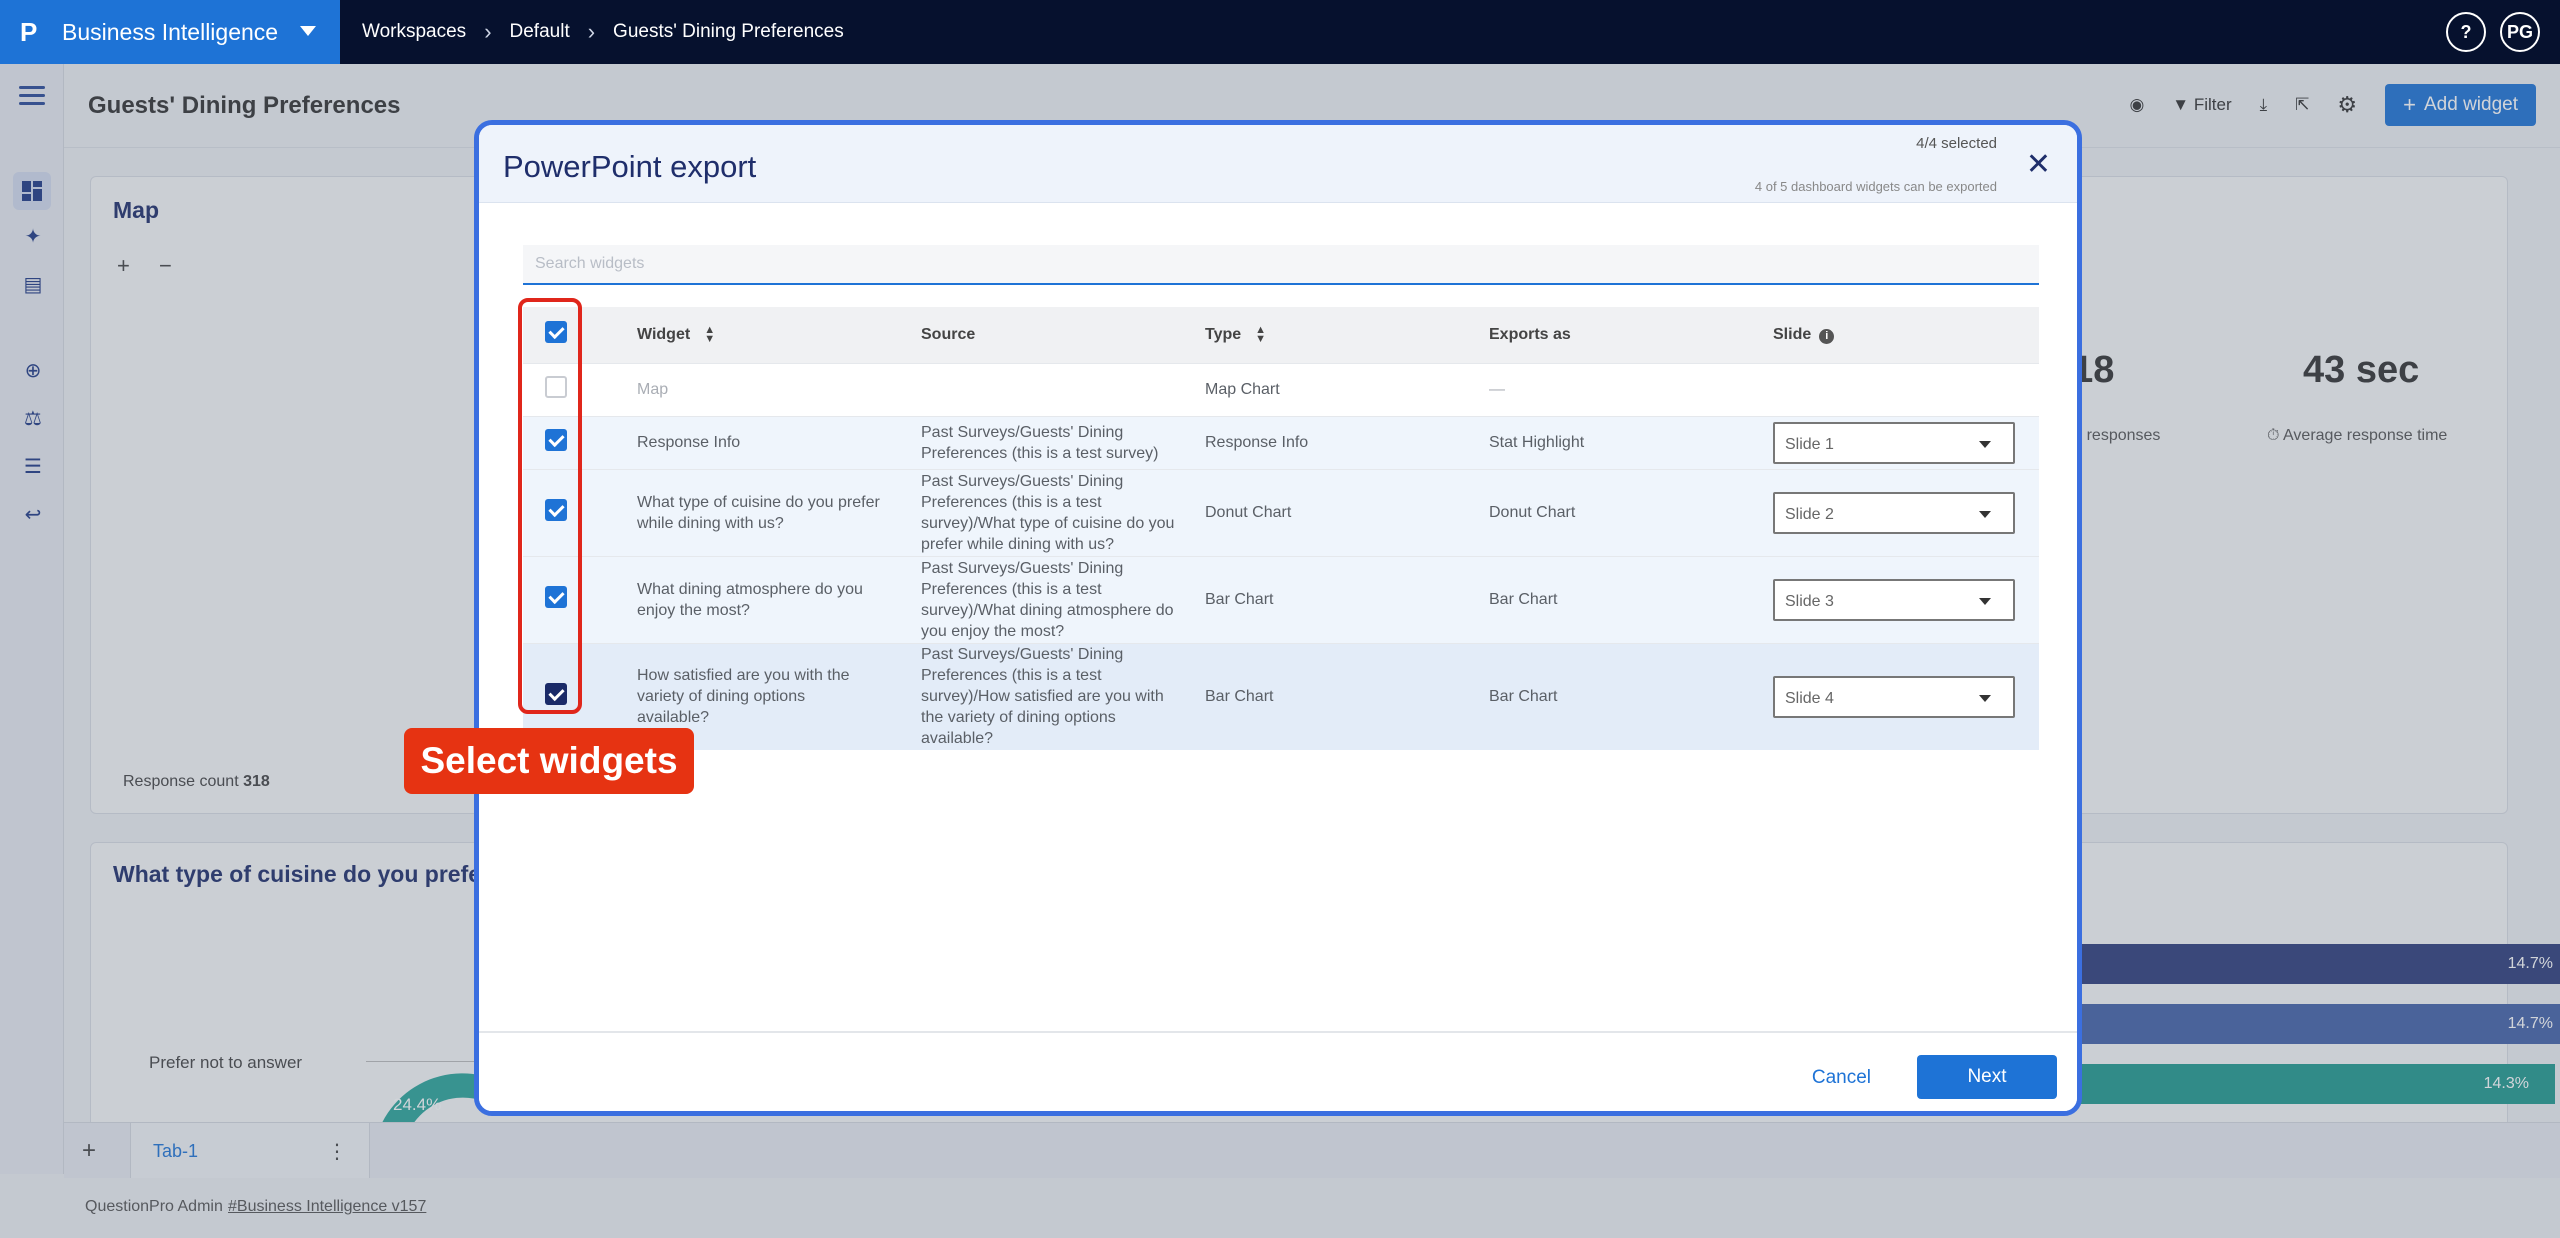 This screenshot has height=1238, width=2560. I want to click on row-exports-as: —, so click(1631, 389).